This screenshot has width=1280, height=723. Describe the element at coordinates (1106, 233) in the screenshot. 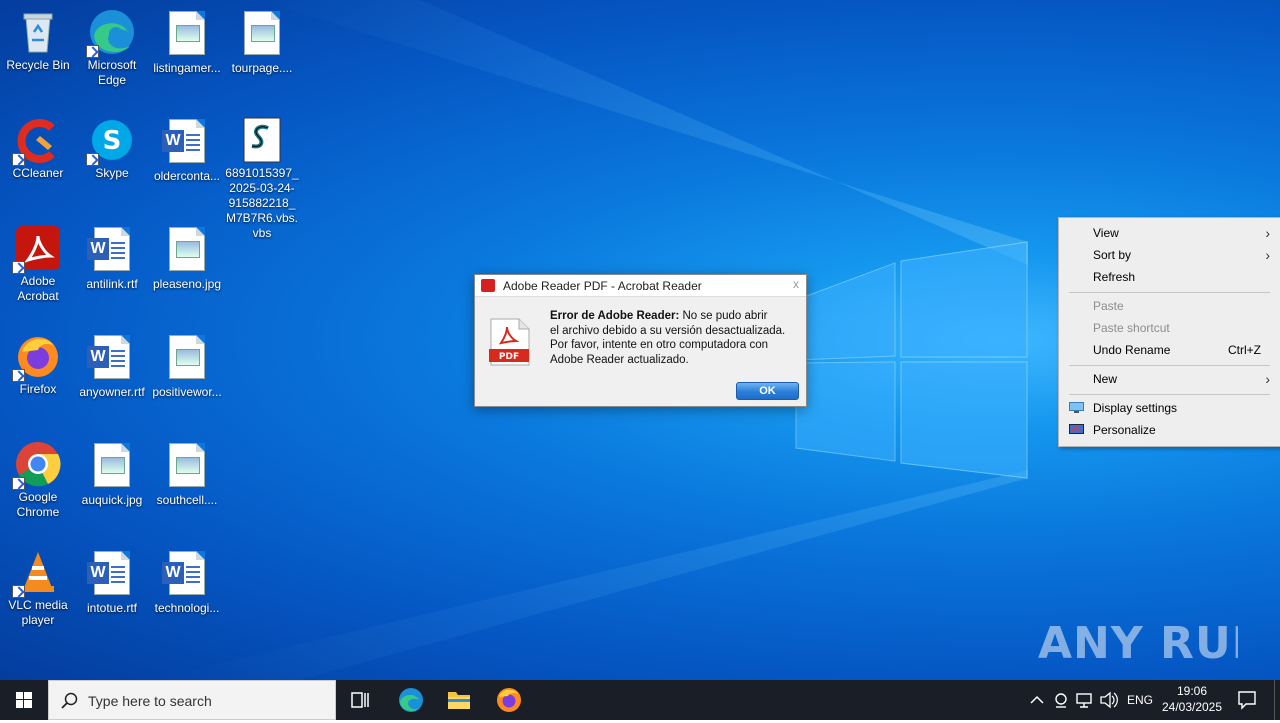

I see `menu-item-label: View` at that location.